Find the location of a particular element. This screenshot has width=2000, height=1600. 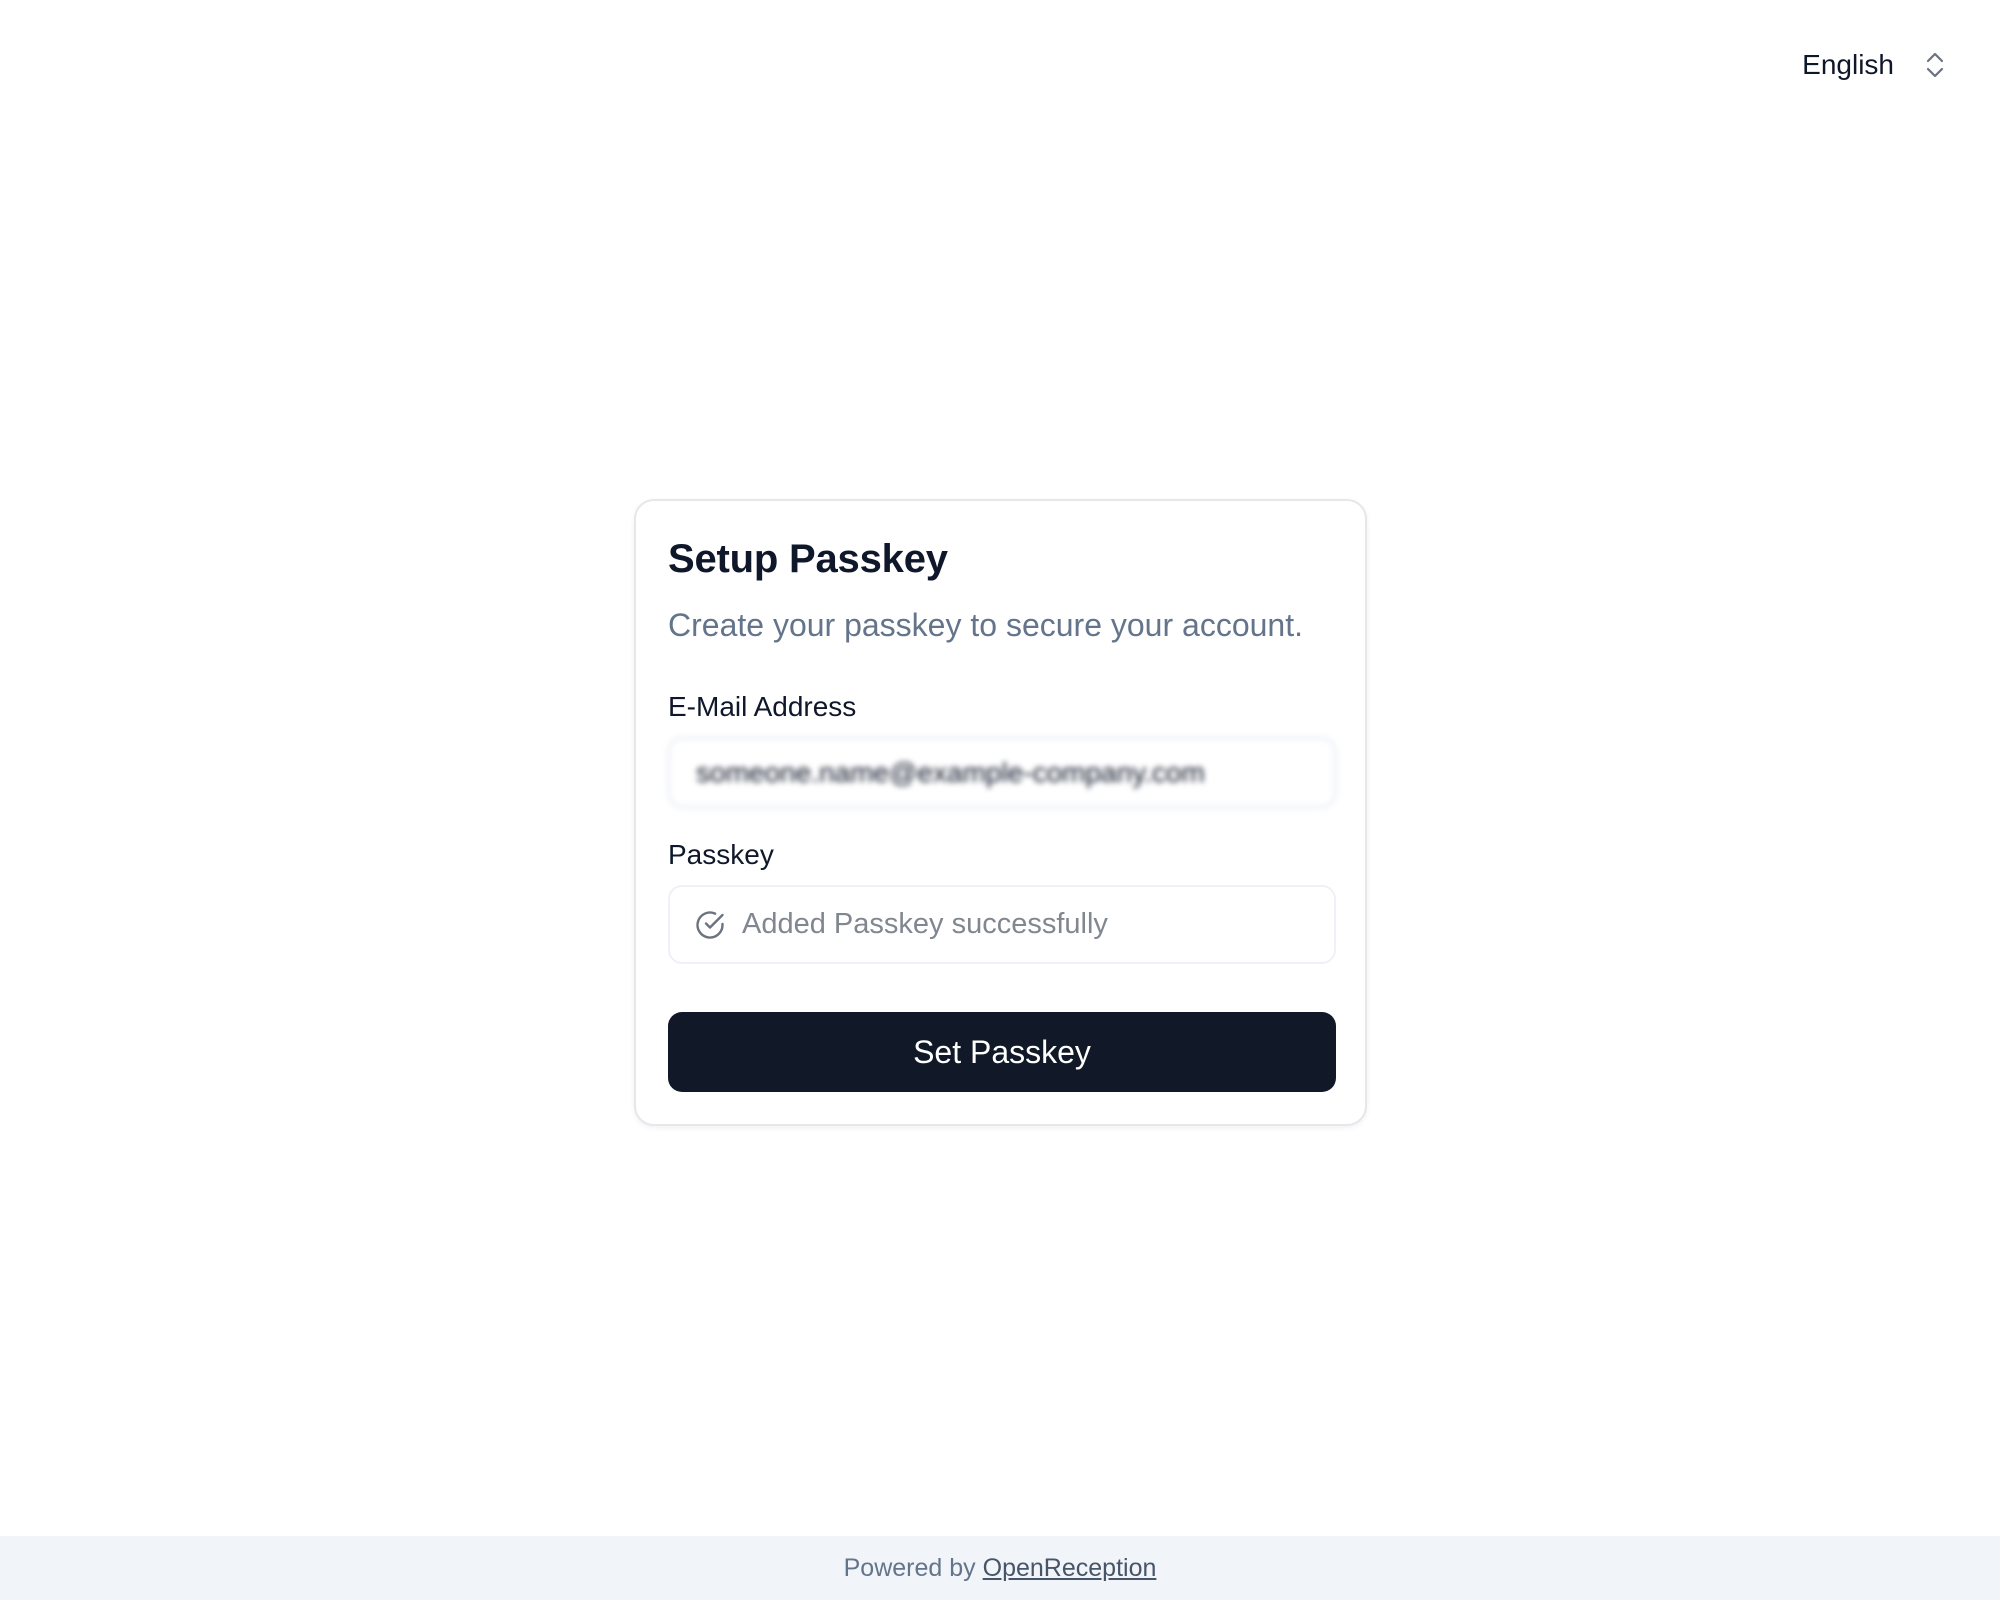

check-circle-icon is located at coordinates (710, 924).